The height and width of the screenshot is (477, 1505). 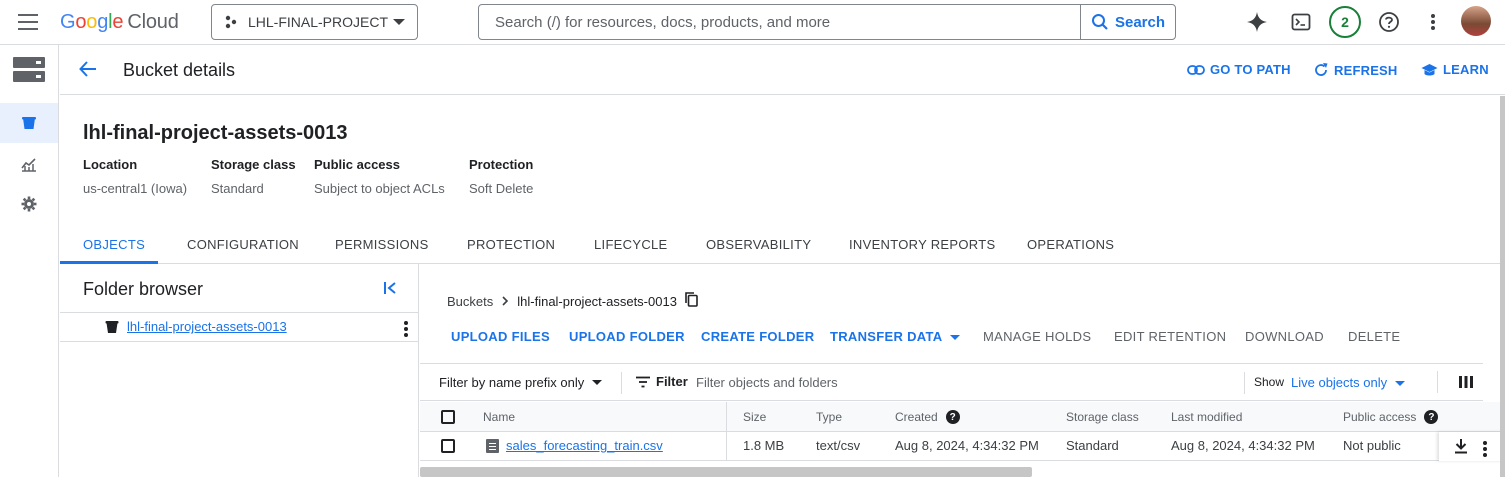 I want to click on logo-cloud: Cloud, so click(x=153, y=22).